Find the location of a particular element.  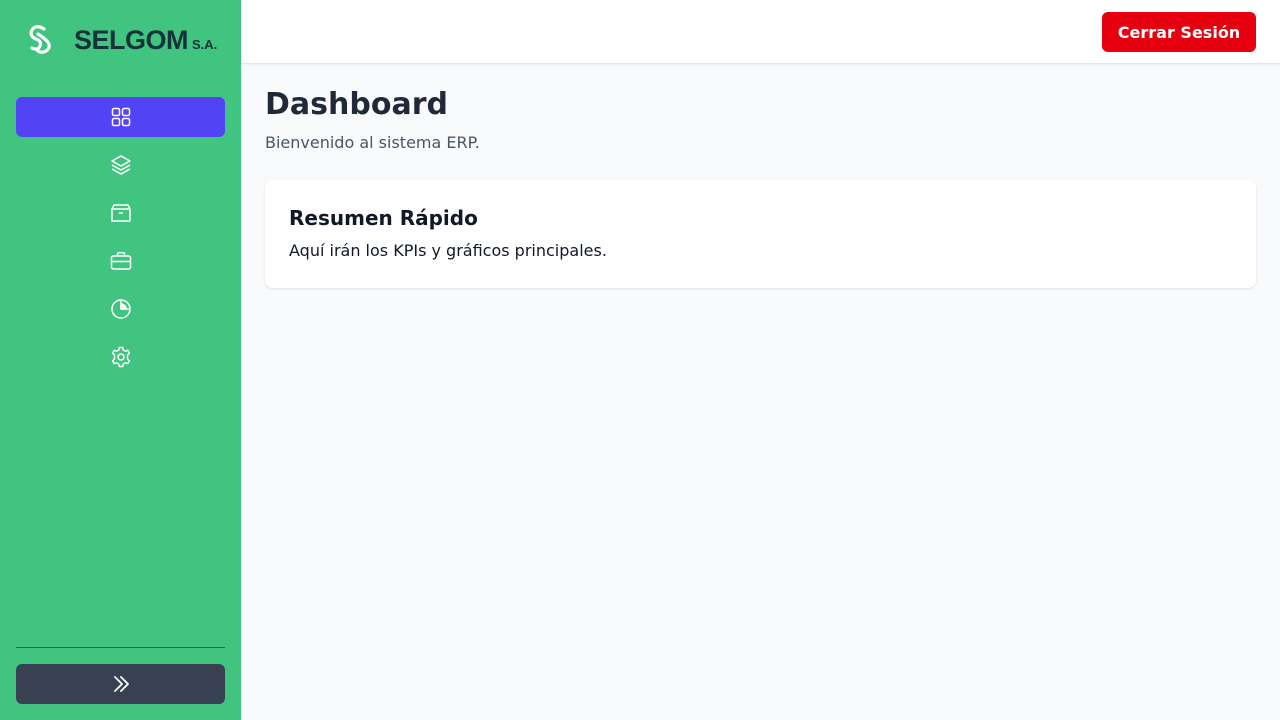

brand-logo: SELGOM S.A. is located at coordinates (126, 40).